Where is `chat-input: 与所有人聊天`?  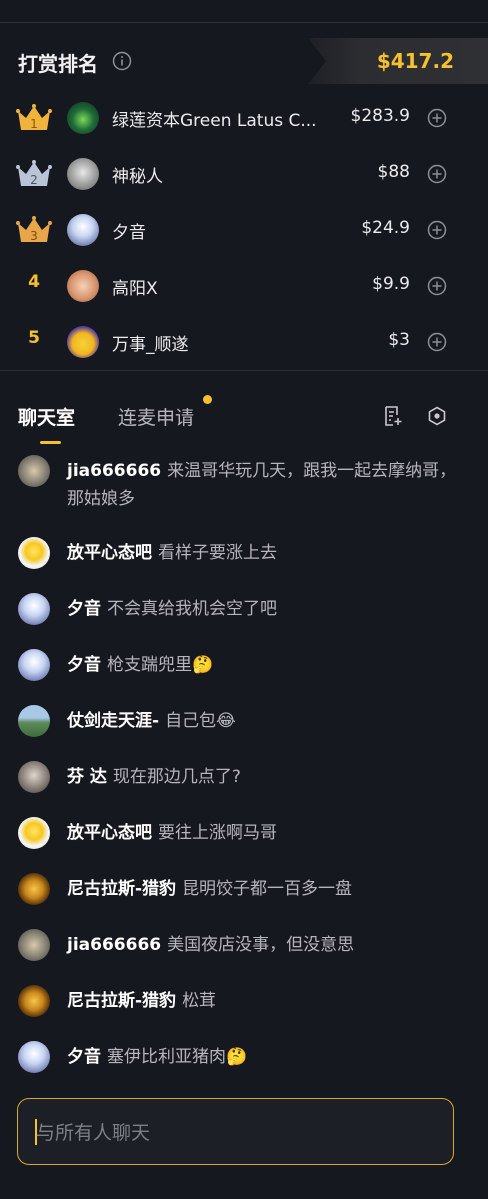 chat-input: 与所有人聊天 is located at coordinates (235, 1131).